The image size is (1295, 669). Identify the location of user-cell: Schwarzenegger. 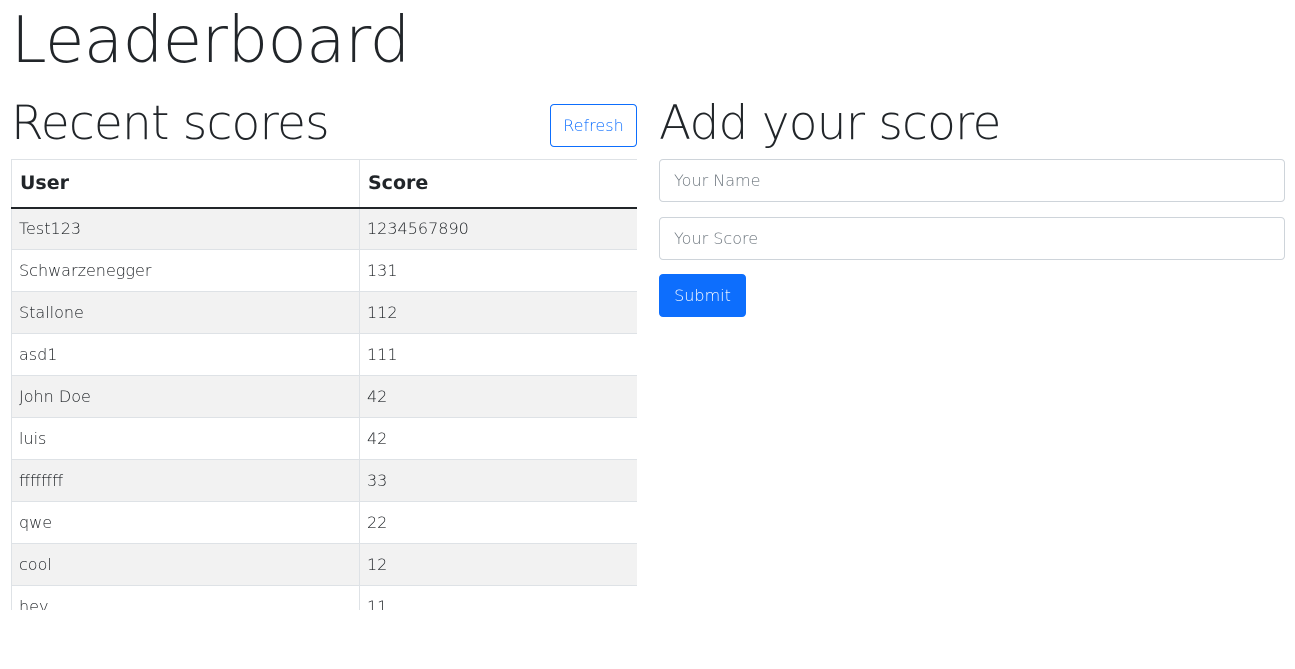
(185, 270).